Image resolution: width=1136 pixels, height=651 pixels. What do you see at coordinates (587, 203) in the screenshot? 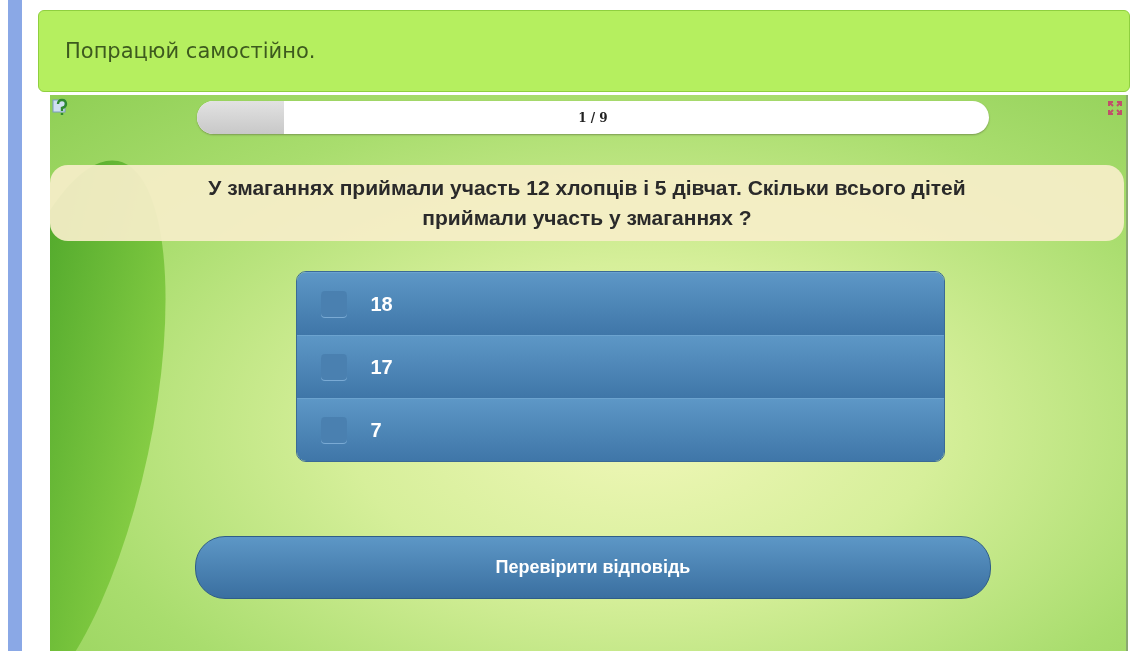
I see `question-text: У змаганнях приймали участь 12 хлопців і 5 дівчат. Скільки всього дітей приймали участь у змаганнях ?` at bounding box center [587, 203].